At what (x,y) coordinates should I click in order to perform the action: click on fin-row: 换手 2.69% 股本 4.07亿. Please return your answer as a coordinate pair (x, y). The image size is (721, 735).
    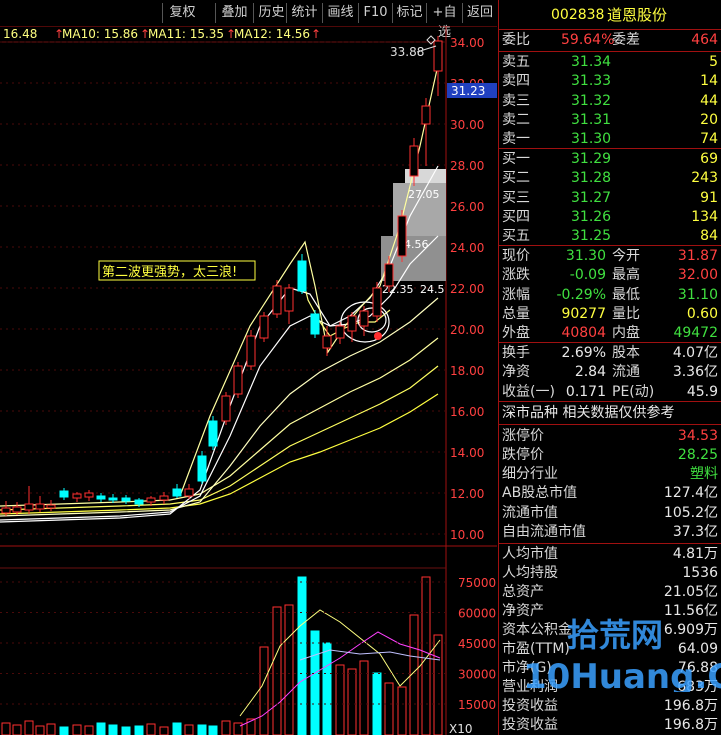
    Looking at the image, I should click on (610, 353).